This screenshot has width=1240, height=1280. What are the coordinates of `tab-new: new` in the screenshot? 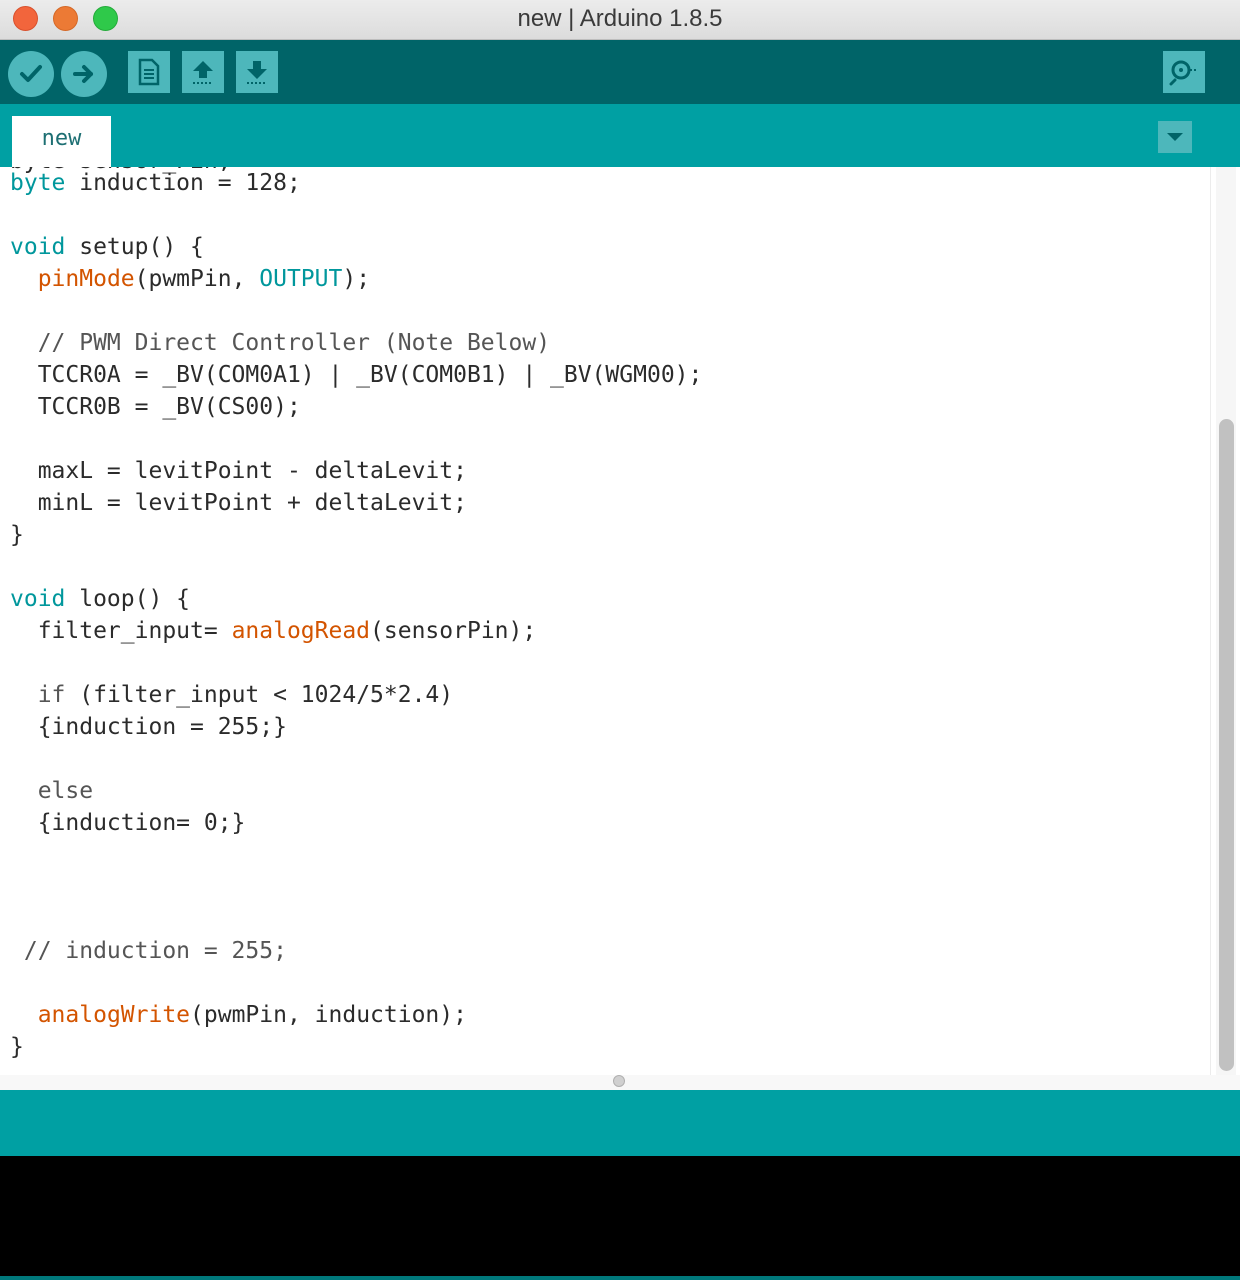 It's located at (61, 141).